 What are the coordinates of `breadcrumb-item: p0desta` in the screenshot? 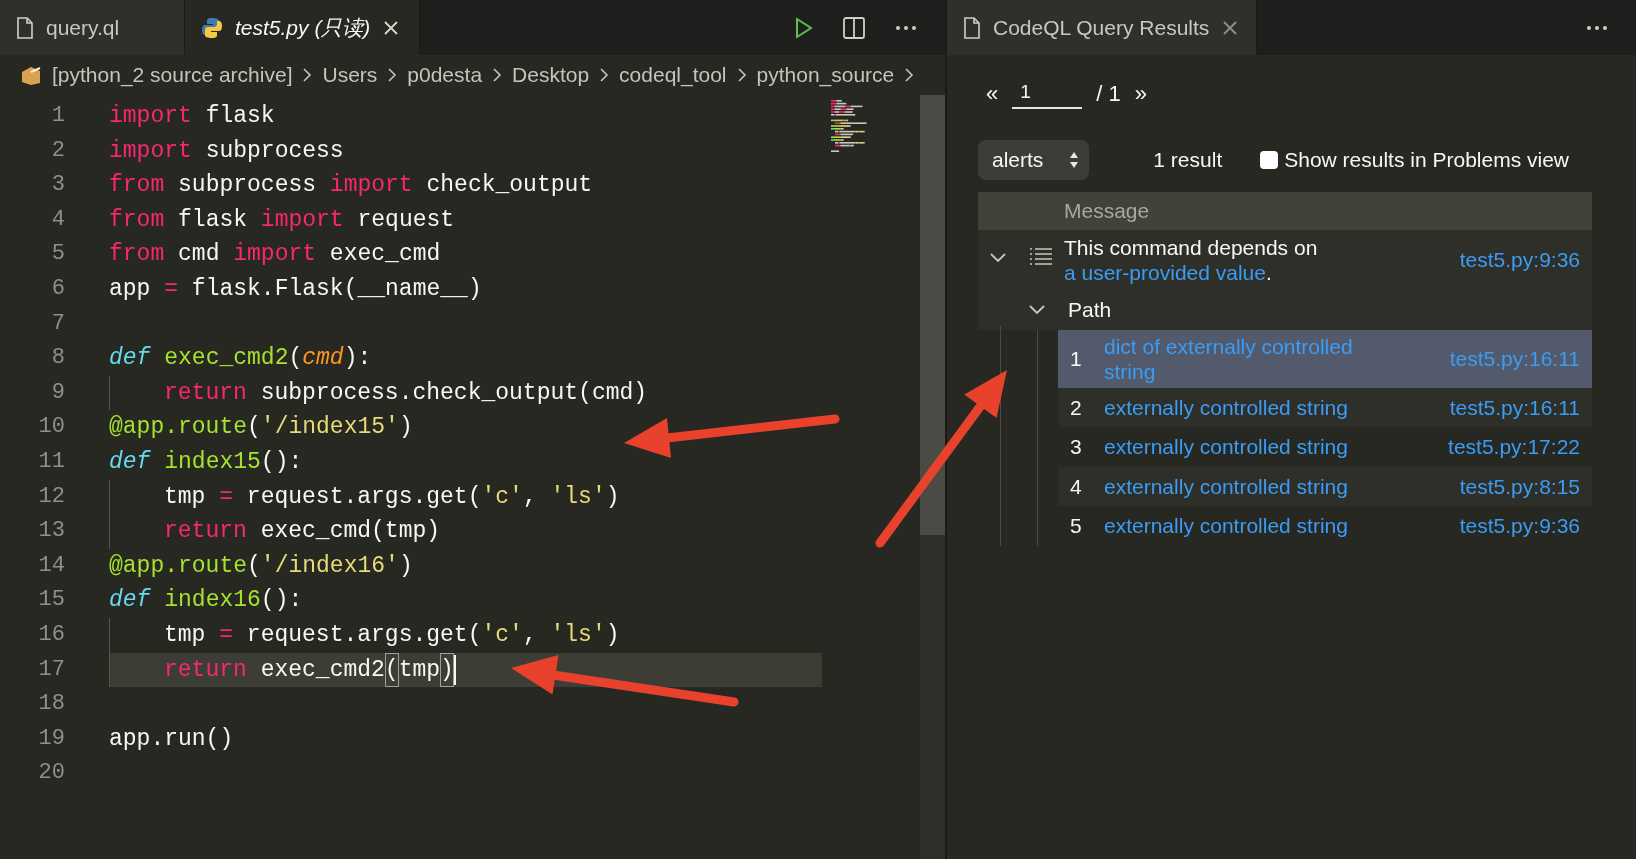 It's located at (445, 75).